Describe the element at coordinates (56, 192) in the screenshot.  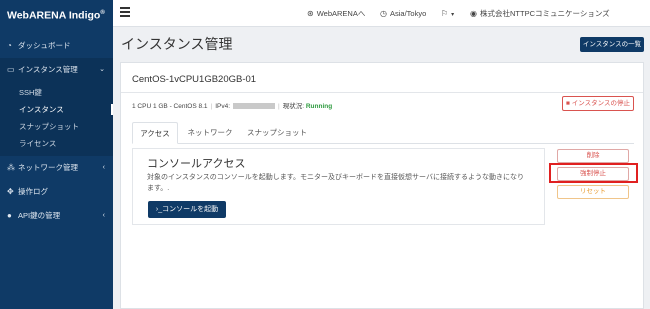
I see `sidebar-item-operation-log: ✥ 操作ログ` at that location.